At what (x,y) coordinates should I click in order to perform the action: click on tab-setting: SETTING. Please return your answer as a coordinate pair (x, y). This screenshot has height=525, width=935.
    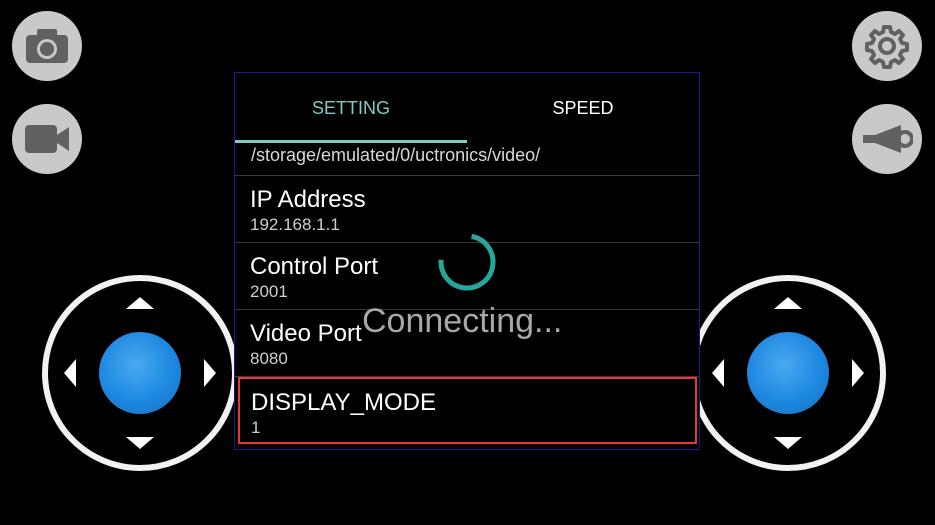
    Looking at the image, I should click on (351, 108).